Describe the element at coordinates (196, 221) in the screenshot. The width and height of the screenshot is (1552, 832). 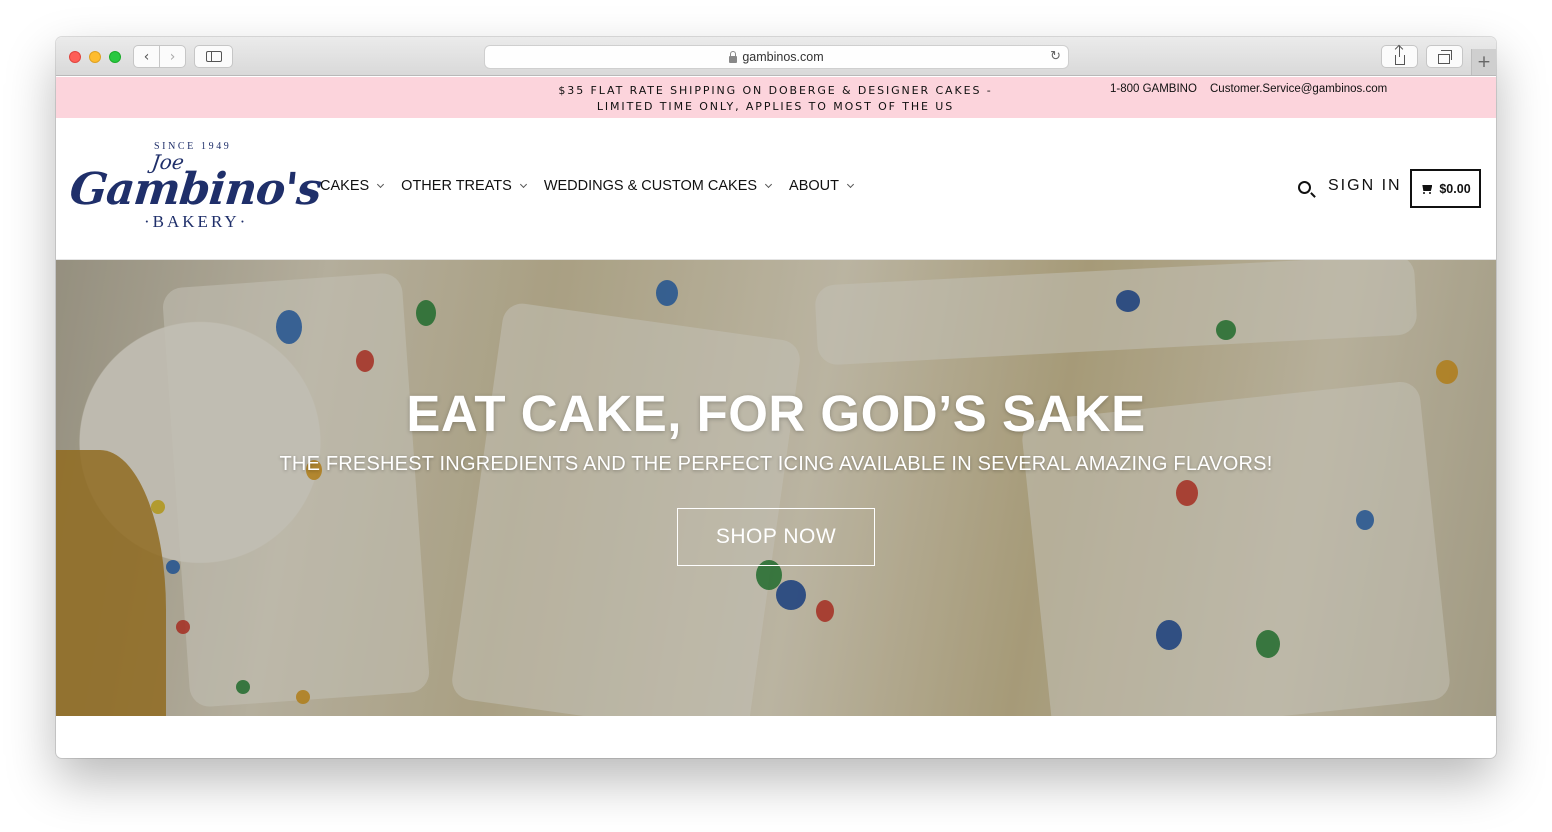
I see `logo-bakery: ·BAKERY·` at that location.